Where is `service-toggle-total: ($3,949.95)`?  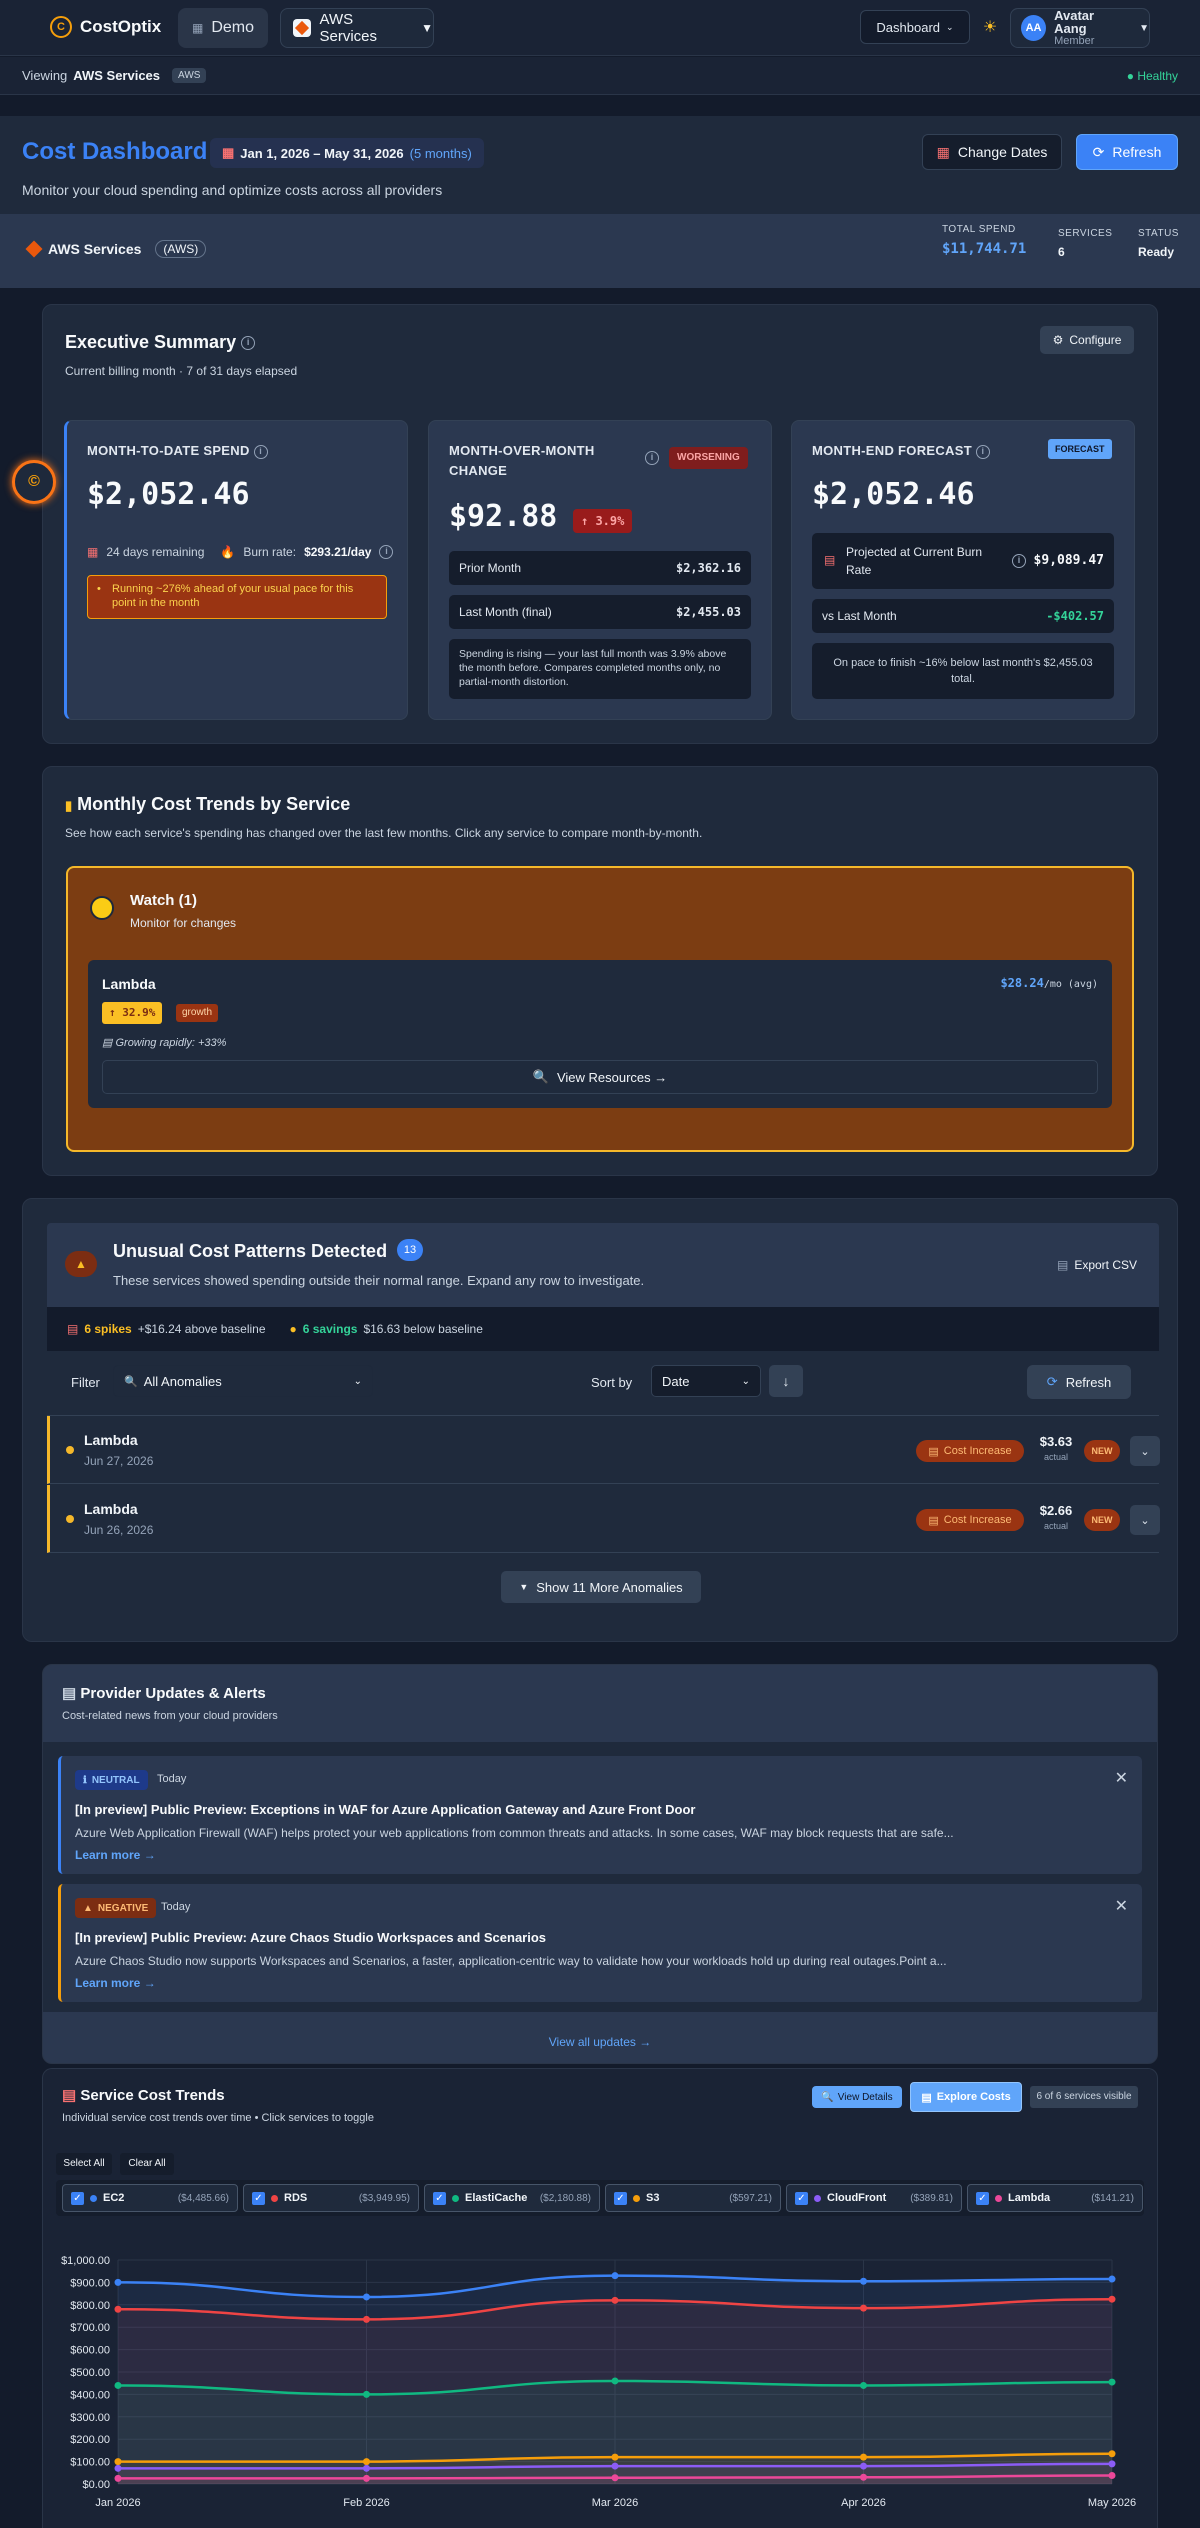 service-toggle-total: ($3,949.95) is located at coordinates (384, 2198).